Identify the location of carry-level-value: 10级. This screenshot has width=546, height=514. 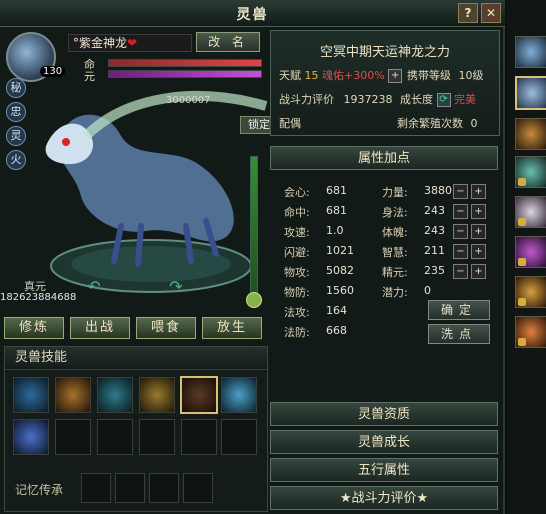
(471, 75).